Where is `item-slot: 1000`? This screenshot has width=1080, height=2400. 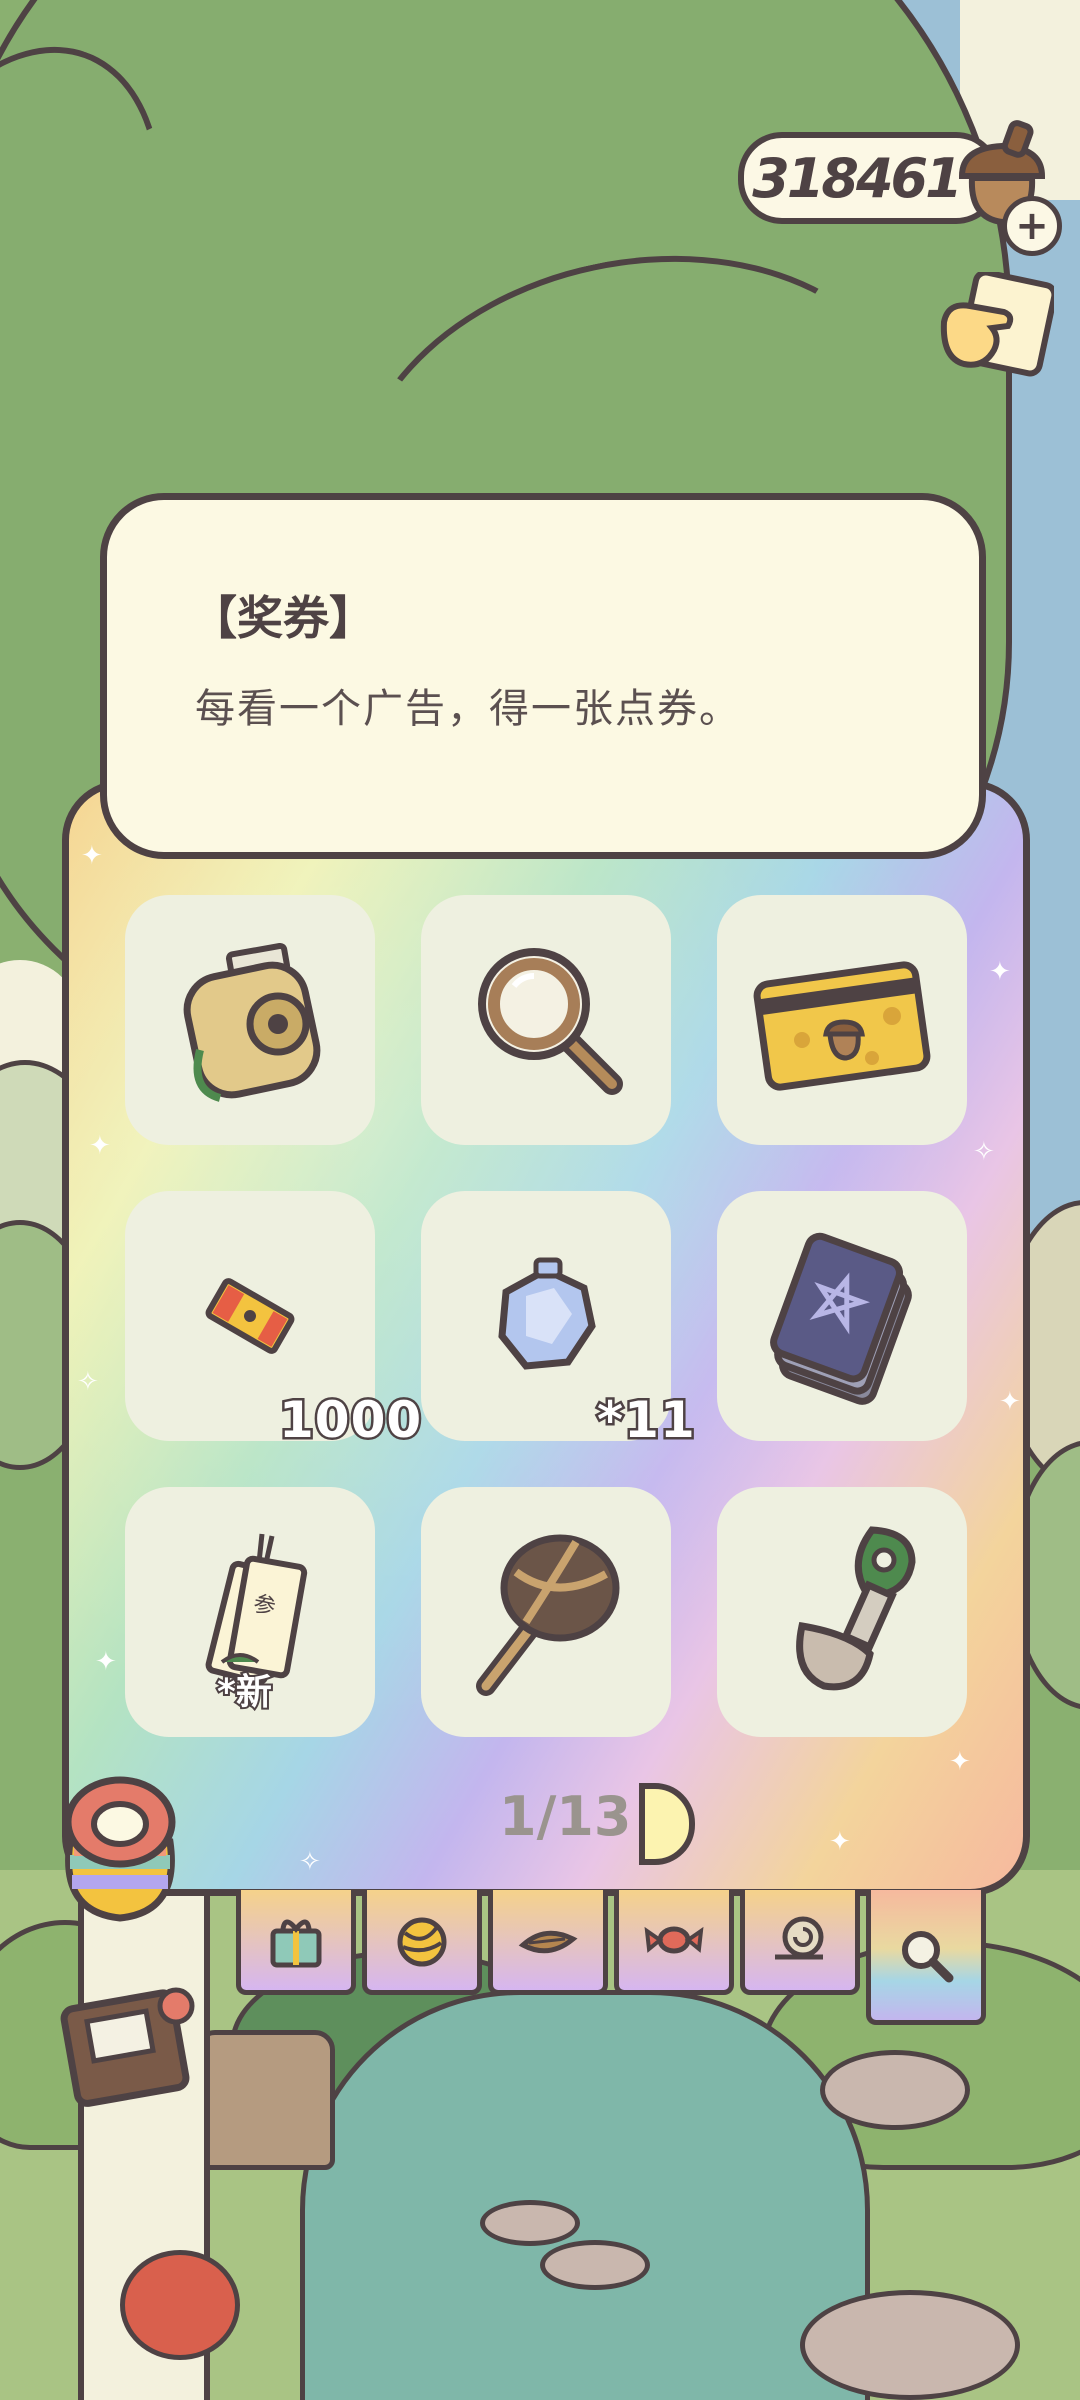
item-slot: 1000 is located at coordinates (274, 1321).